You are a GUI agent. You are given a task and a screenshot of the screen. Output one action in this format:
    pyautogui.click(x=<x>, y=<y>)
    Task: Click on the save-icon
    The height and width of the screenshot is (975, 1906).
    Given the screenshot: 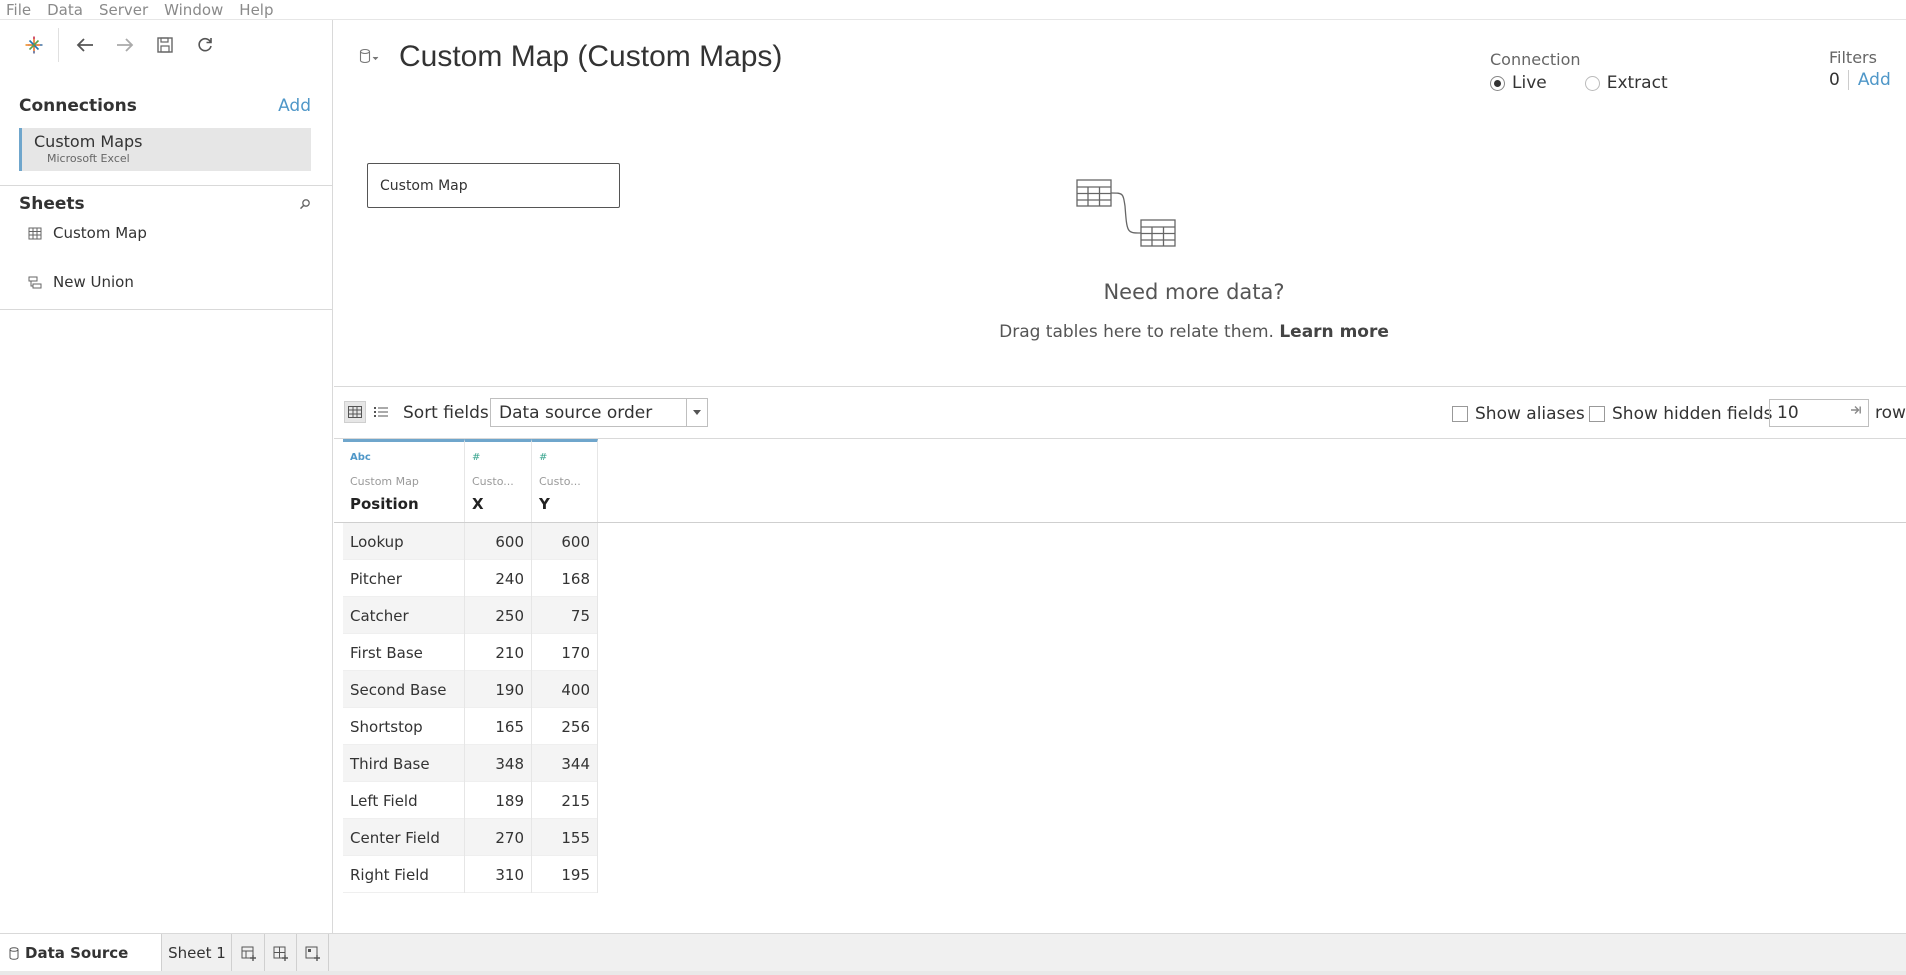 What is the action you would take?
    pyautogui.click(x=165, y=45)
    